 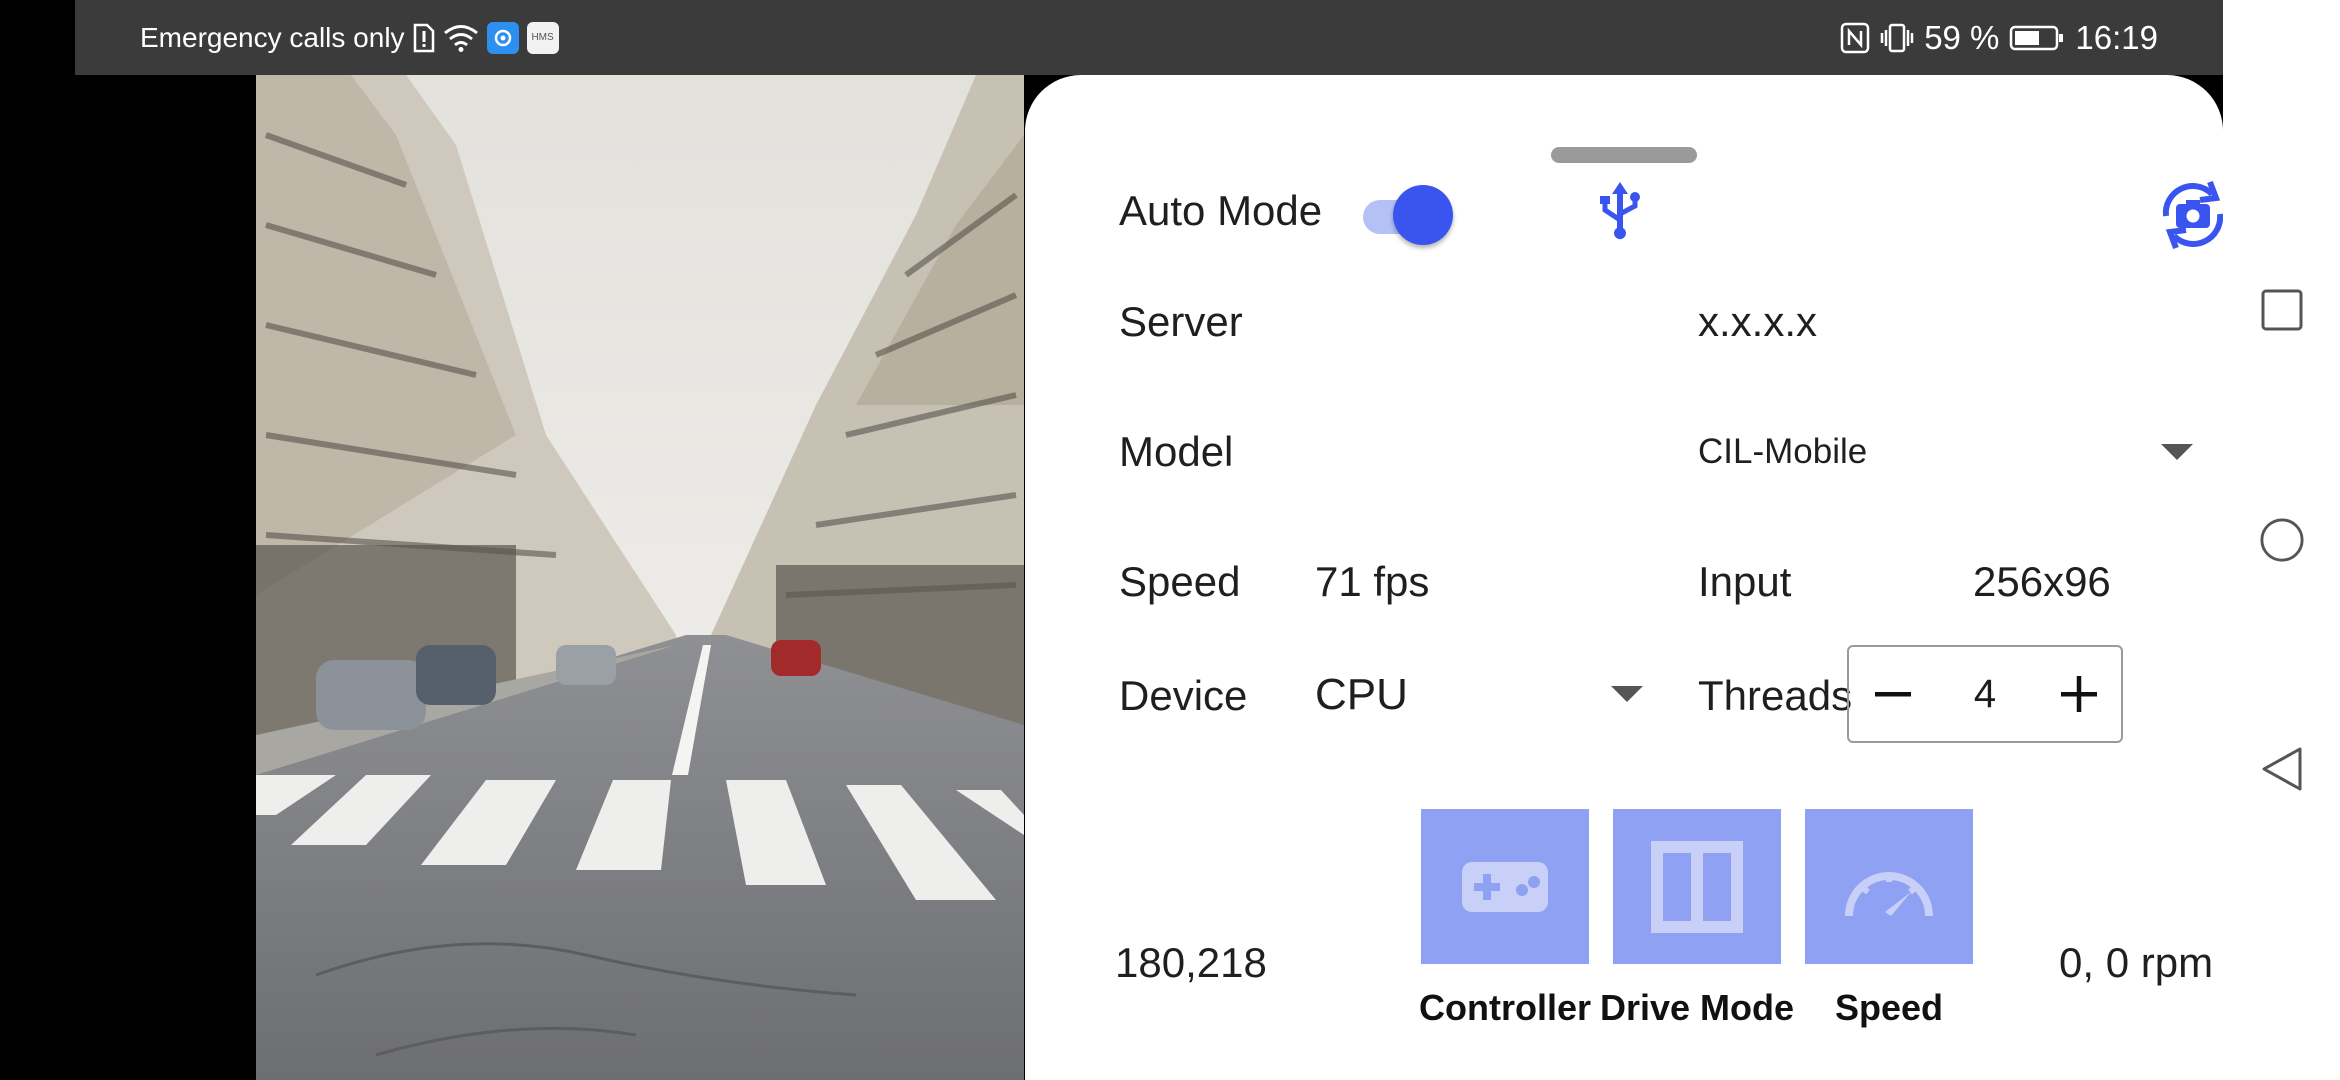 I want to click on threads-stepper: 4, so click(x=1985, y=694).